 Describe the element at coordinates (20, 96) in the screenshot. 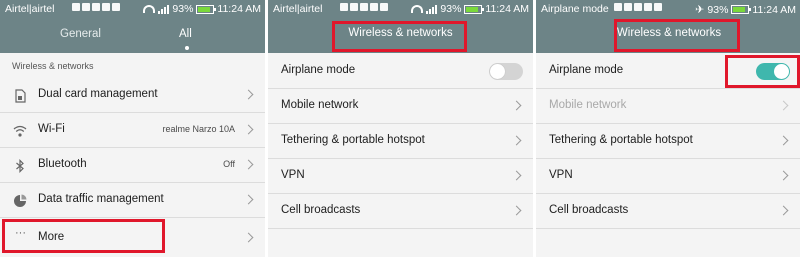

I see `sim-card-icon` at that location.